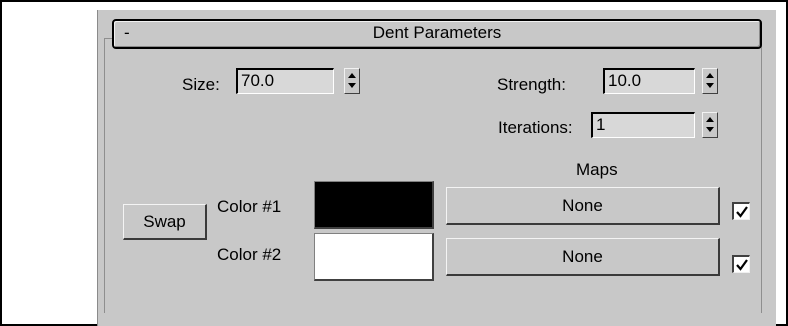 The width and height of the screenshot is (788, 326). What do you see at coordinates (649, 81) in the screenshot?
I see `strength-field: 10.0` at bounding box center [649, 81].